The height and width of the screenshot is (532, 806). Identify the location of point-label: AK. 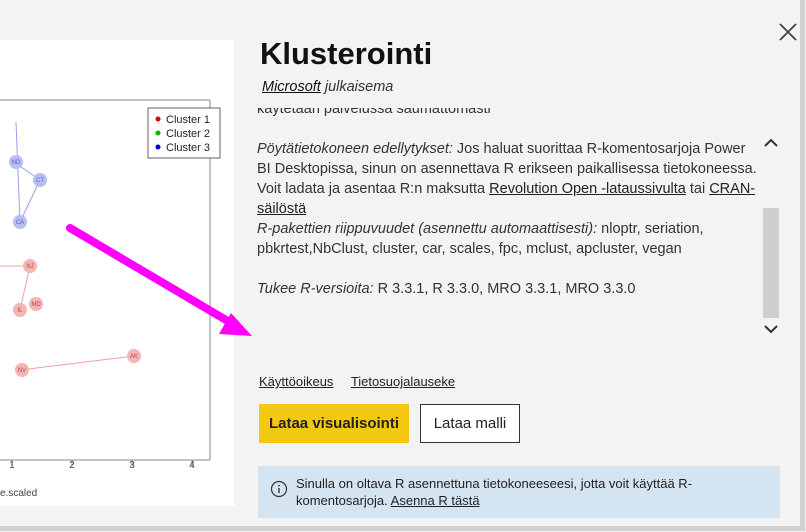
(134, 357).